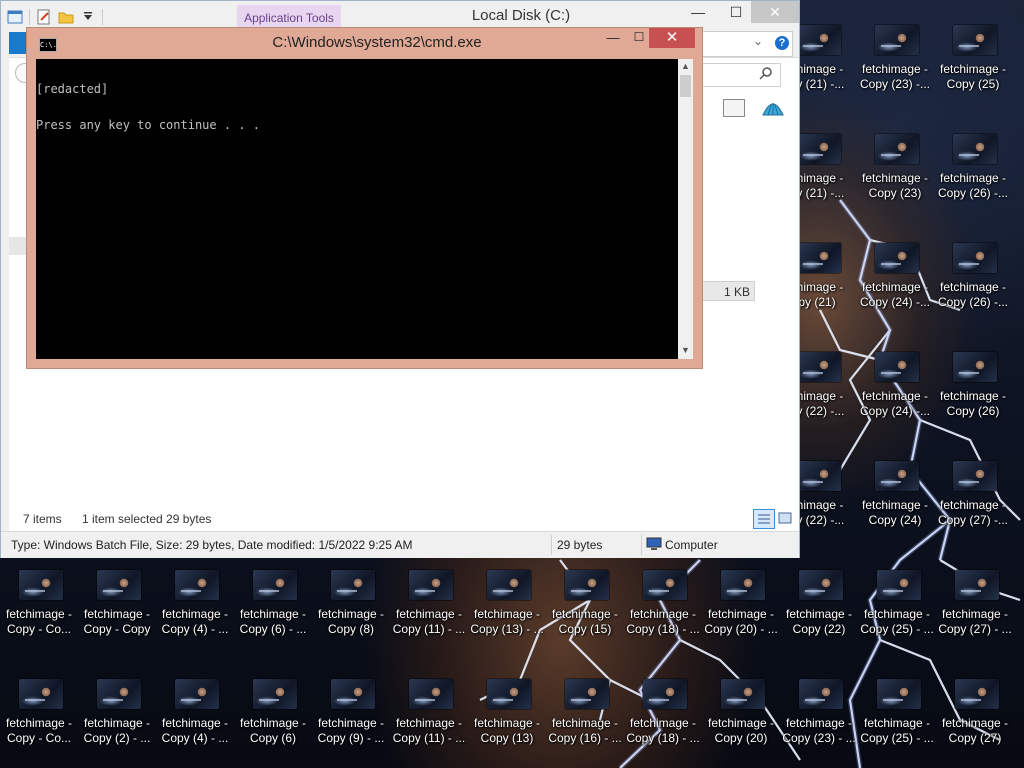 Image resolution: width=1024 pixels, height=768 pixels. What do you see at coordinates (775, 12) in the screenshot?
I see `close-button: ✕` at bounding box center [775, 12].